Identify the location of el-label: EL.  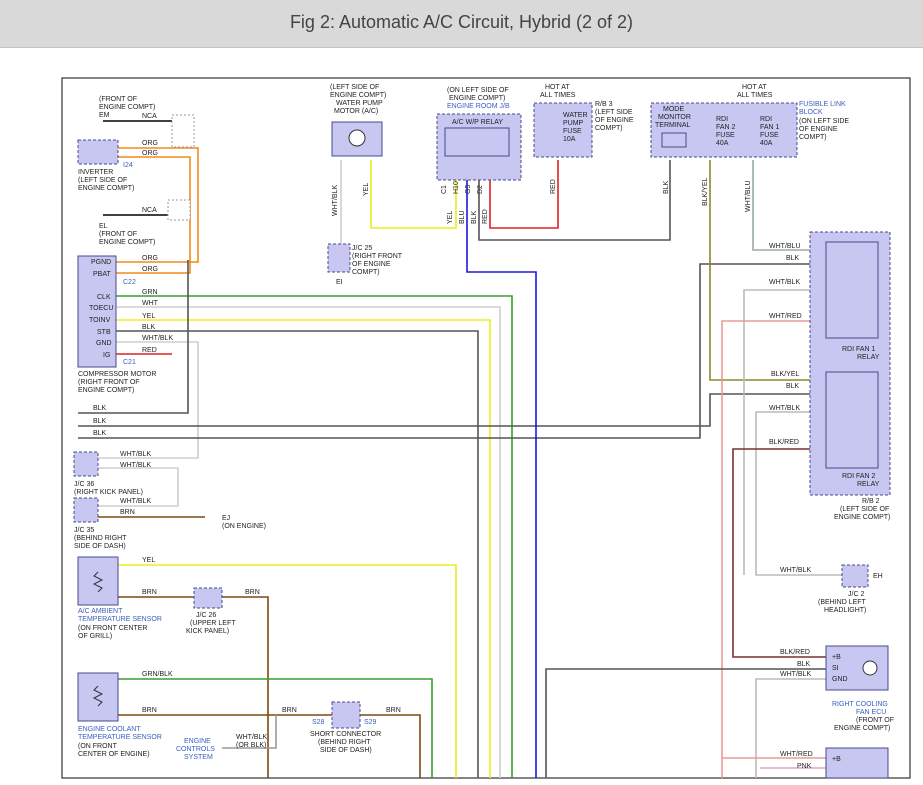
(103, 226).